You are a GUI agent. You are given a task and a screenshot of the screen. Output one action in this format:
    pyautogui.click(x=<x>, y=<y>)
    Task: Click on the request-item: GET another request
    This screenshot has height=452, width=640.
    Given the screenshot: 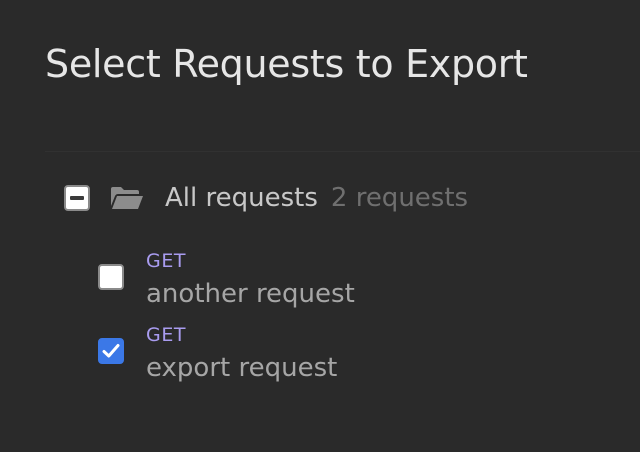 What is the action you would take?
    pyautogui.click(x=226, y=280)
    